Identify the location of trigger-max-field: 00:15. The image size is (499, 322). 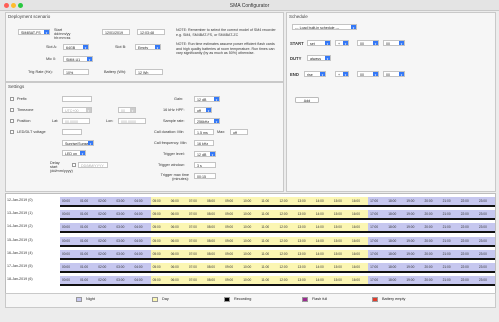
(205, 176).